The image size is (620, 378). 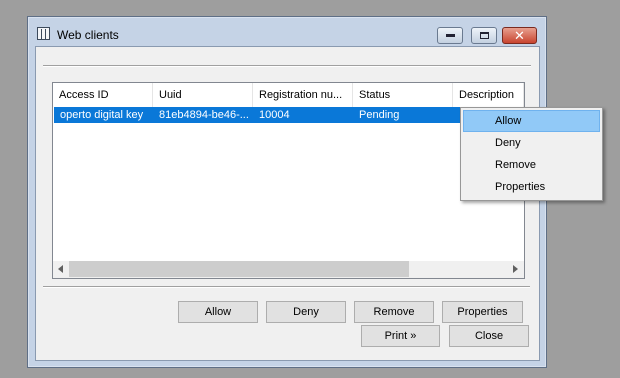 What do you see at coordinates (218, 312) in the screenshot?
I see `allow-button: Allow` at bounding box center [218, 312].